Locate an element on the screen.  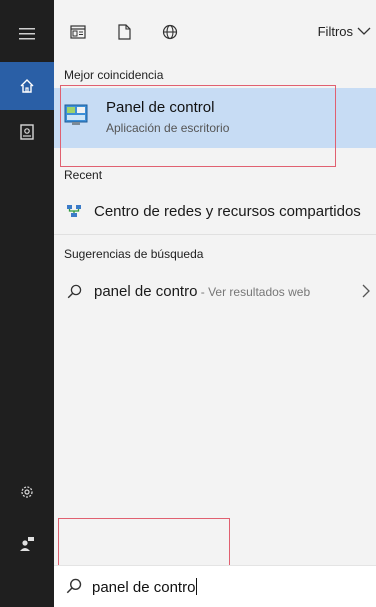
filters-dropdown: Filtros is located at coordinates (344, 31).